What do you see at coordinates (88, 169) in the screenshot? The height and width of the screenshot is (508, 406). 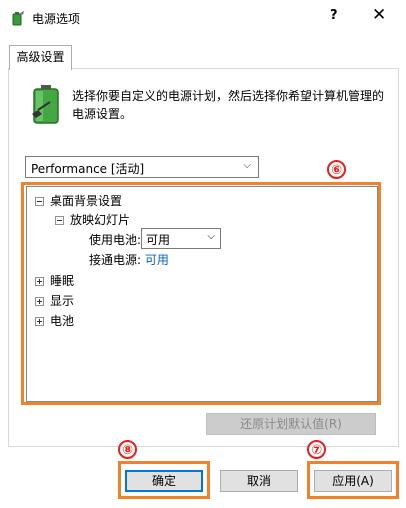 I see `power-plan-value: Performance [活动]` at bounding box center [88, 169].